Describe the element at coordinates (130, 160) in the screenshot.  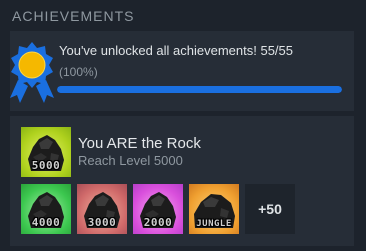
I see `achievement-description: Reach Level 5000` at that location.